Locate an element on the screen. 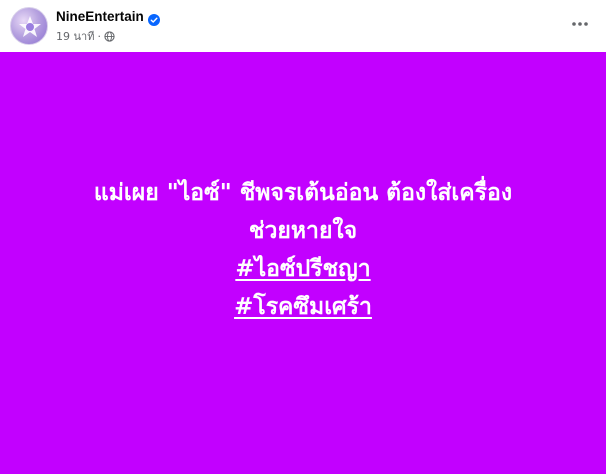 The width and height of the screenshot is (606, 474). avatar-logo-icon is located at coordinates (30, 26).